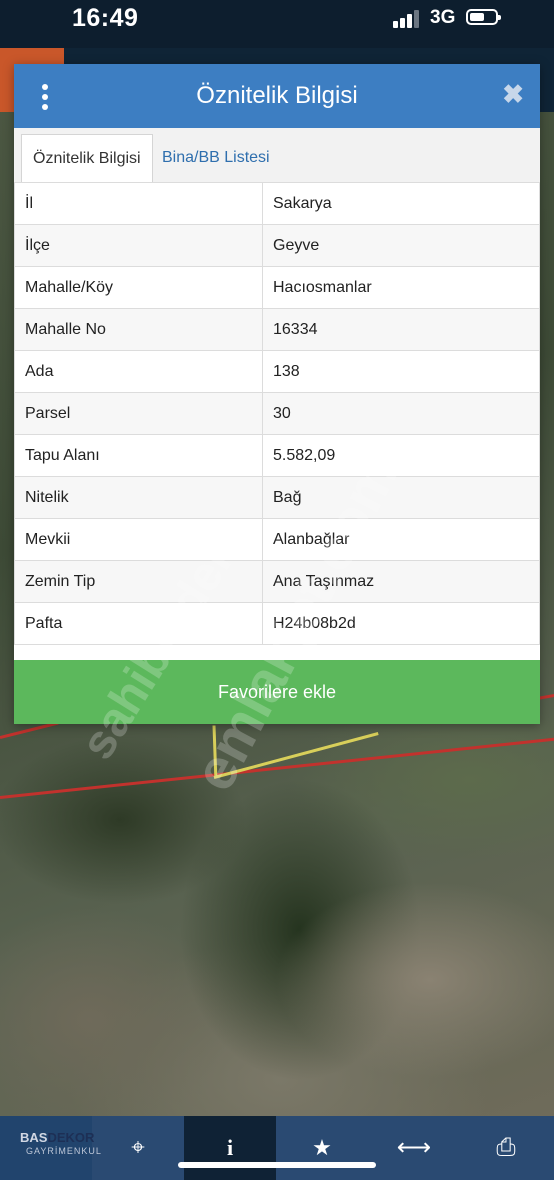 The image size is (554, 1180). I want to click on signal-strength-icon, so click(408, 18).